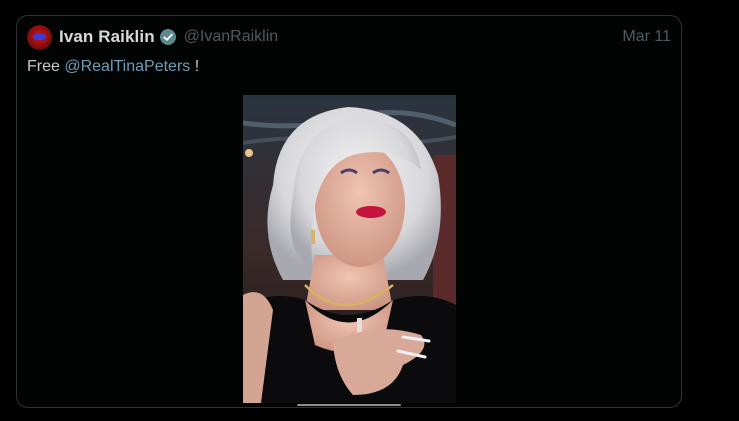 The width and height of the screenshot is (739, 421). Describe the element at coordinates (167, 37) in the screenshot. I see `verified-badge-icon` at that location.